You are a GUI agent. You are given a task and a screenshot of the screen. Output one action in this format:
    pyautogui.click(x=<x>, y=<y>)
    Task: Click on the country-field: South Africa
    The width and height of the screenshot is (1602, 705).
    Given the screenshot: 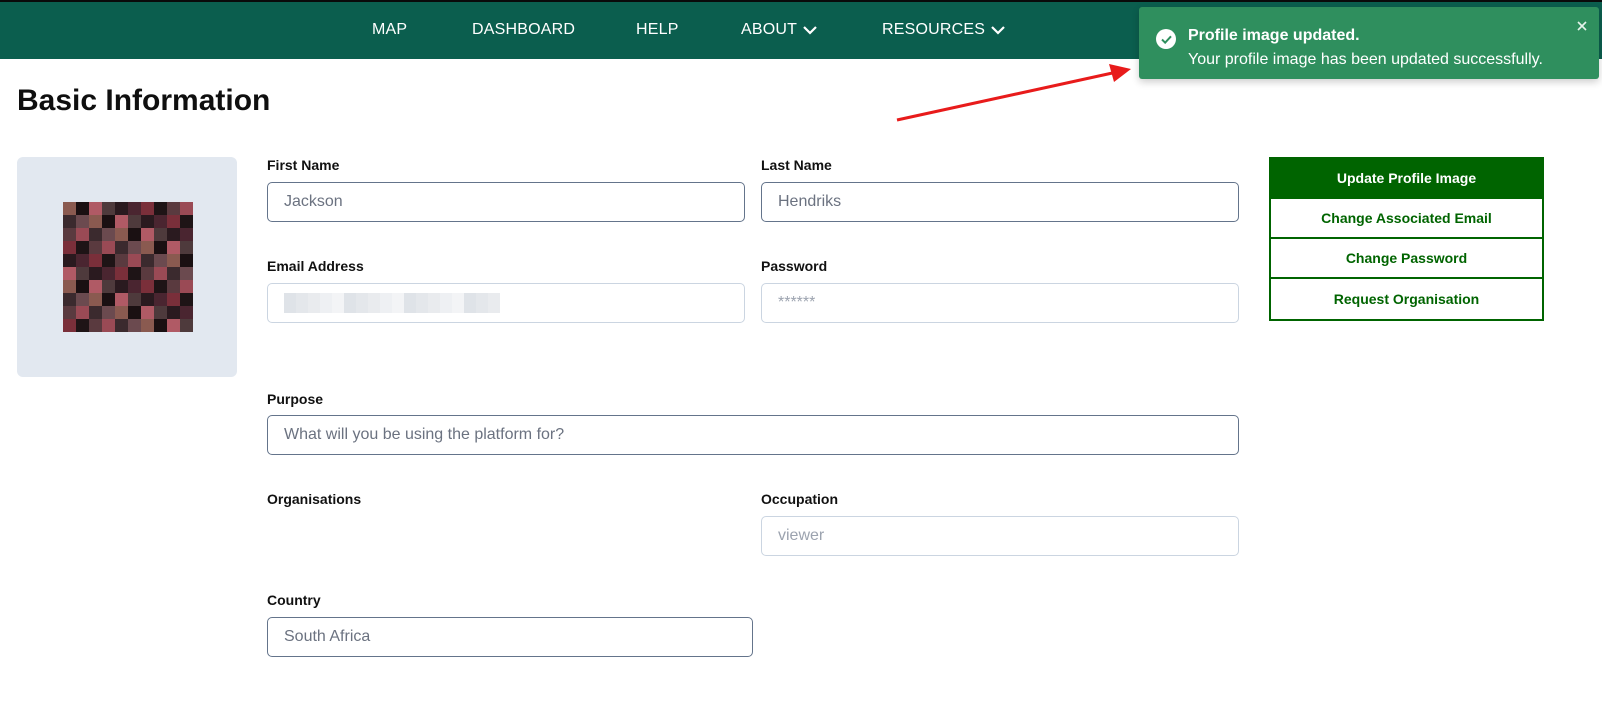 What is the action you would take?
    pyautogui.click(x=510, y=637)
    